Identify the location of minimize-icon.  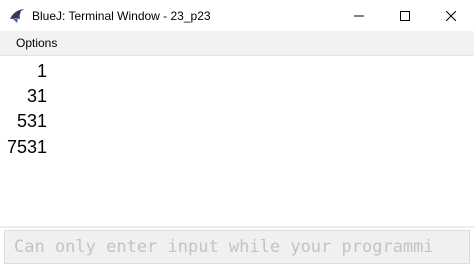
(359, 15).